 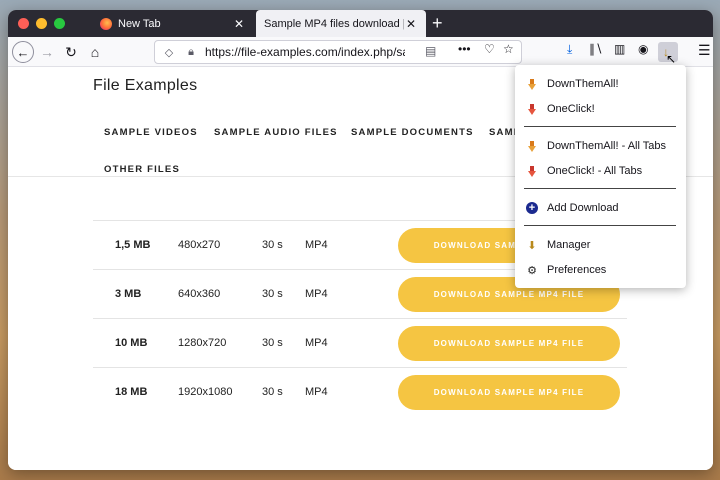 I want to click on menu-item-manager: ⬇︎ Manager, so click(x=557, y=245).